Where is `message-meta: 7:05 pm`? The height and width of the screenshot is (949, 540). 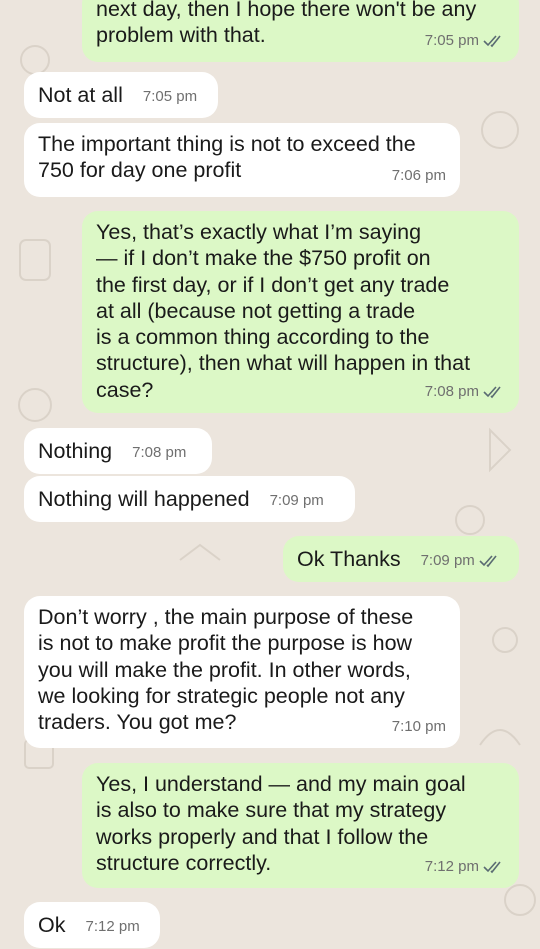
message-meta: 7:05 pm is located at coordinates (465, 41).